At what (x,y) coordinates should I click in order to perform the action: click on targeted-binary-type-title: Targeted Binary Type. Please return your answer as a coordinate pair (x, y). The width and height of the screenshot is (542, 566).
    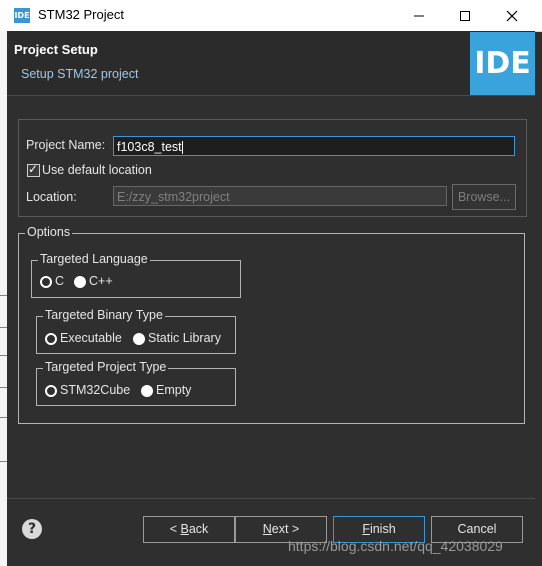
    Looking at the image, I should click on (104, 315).